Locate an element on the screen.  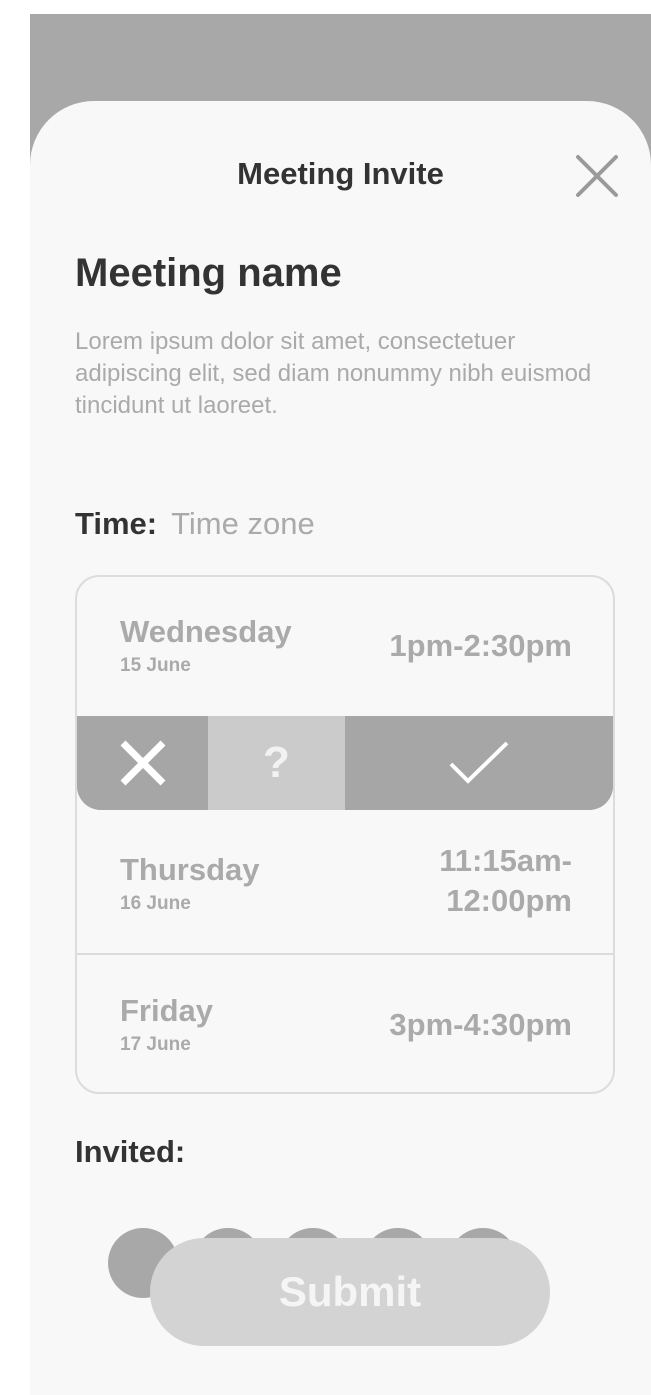
decline-button is located at coordinates (142, 763).